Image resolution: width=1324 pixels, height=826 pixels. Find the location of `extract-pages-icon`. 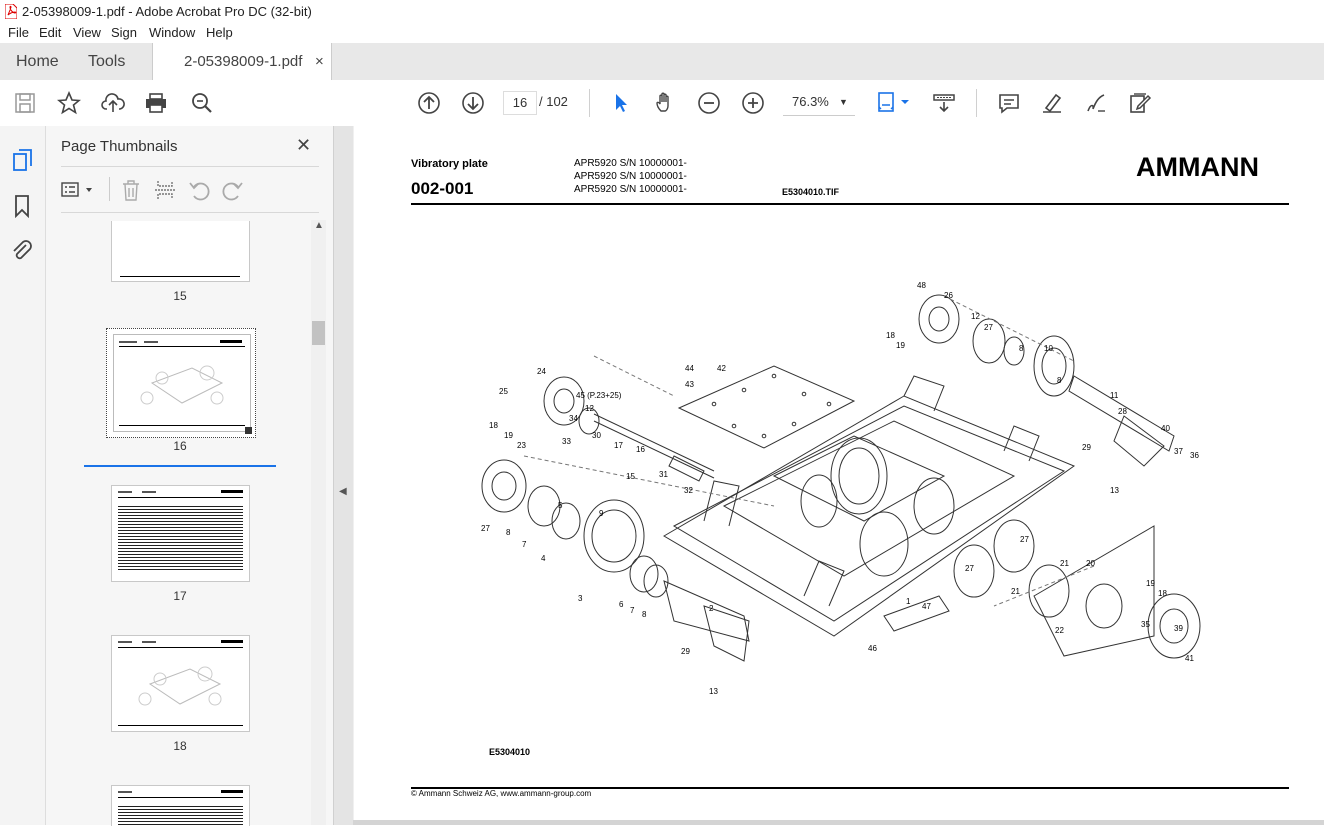

extract-pages-icon is located at coordinates (165, 190).